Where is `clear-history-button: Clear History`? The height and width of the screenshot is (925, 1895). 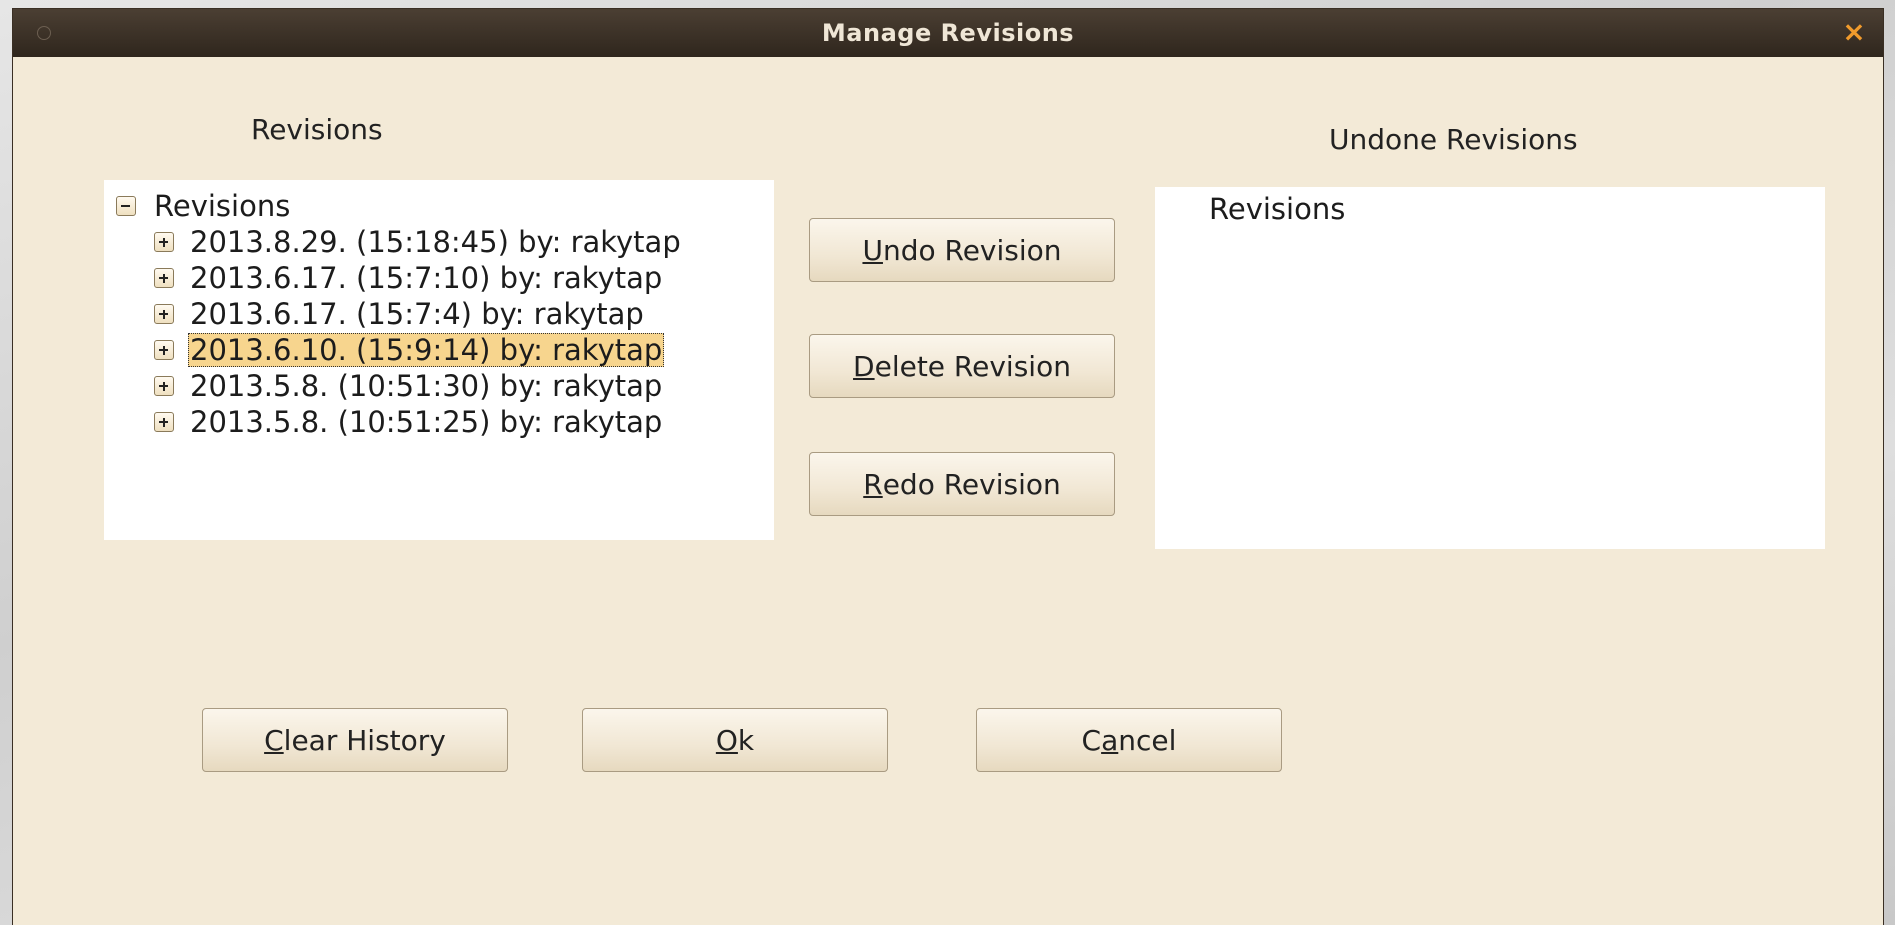
clear-history-button: Clear History is located at coordinates (355, 740).